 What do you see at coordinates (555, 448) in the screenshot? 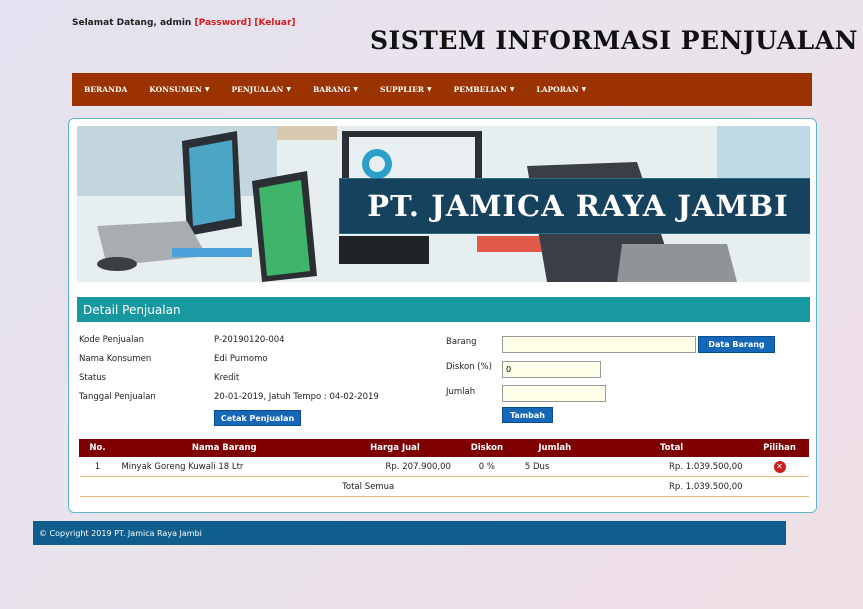
I see `col-jumlah: Jumlah` at bounding box center [555, 448].